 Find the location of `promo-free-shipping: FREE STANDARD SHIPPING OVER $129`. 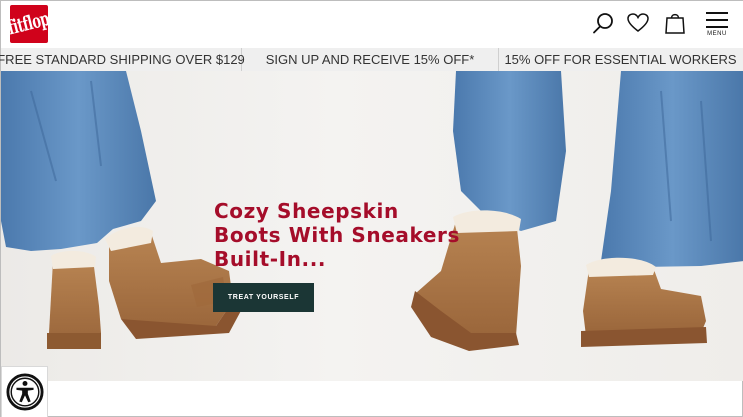

promo-free-shipping: FREE STANDARD SHIPPING OVER $129 is located at coordinates (122, 59).